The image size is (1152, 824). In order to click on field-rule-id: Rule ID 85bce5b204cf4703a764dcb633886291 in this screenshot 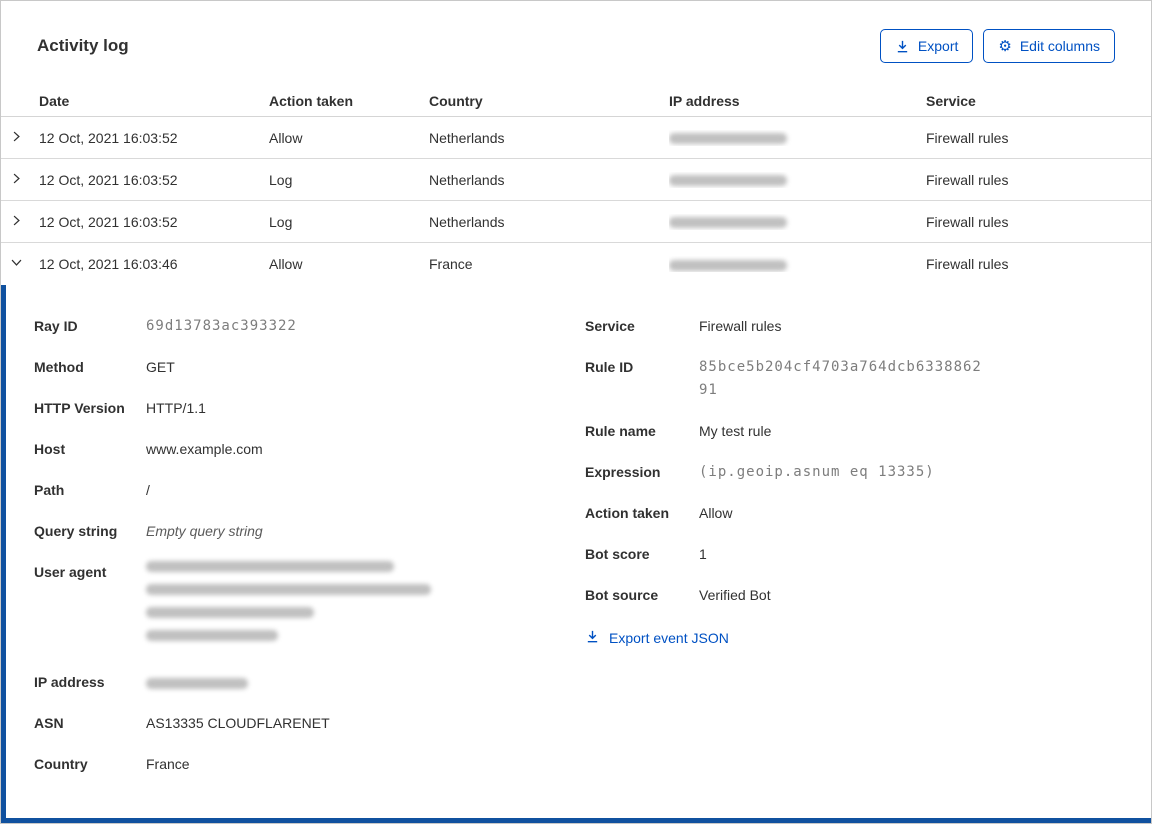, I will do `click(854, 379)`.